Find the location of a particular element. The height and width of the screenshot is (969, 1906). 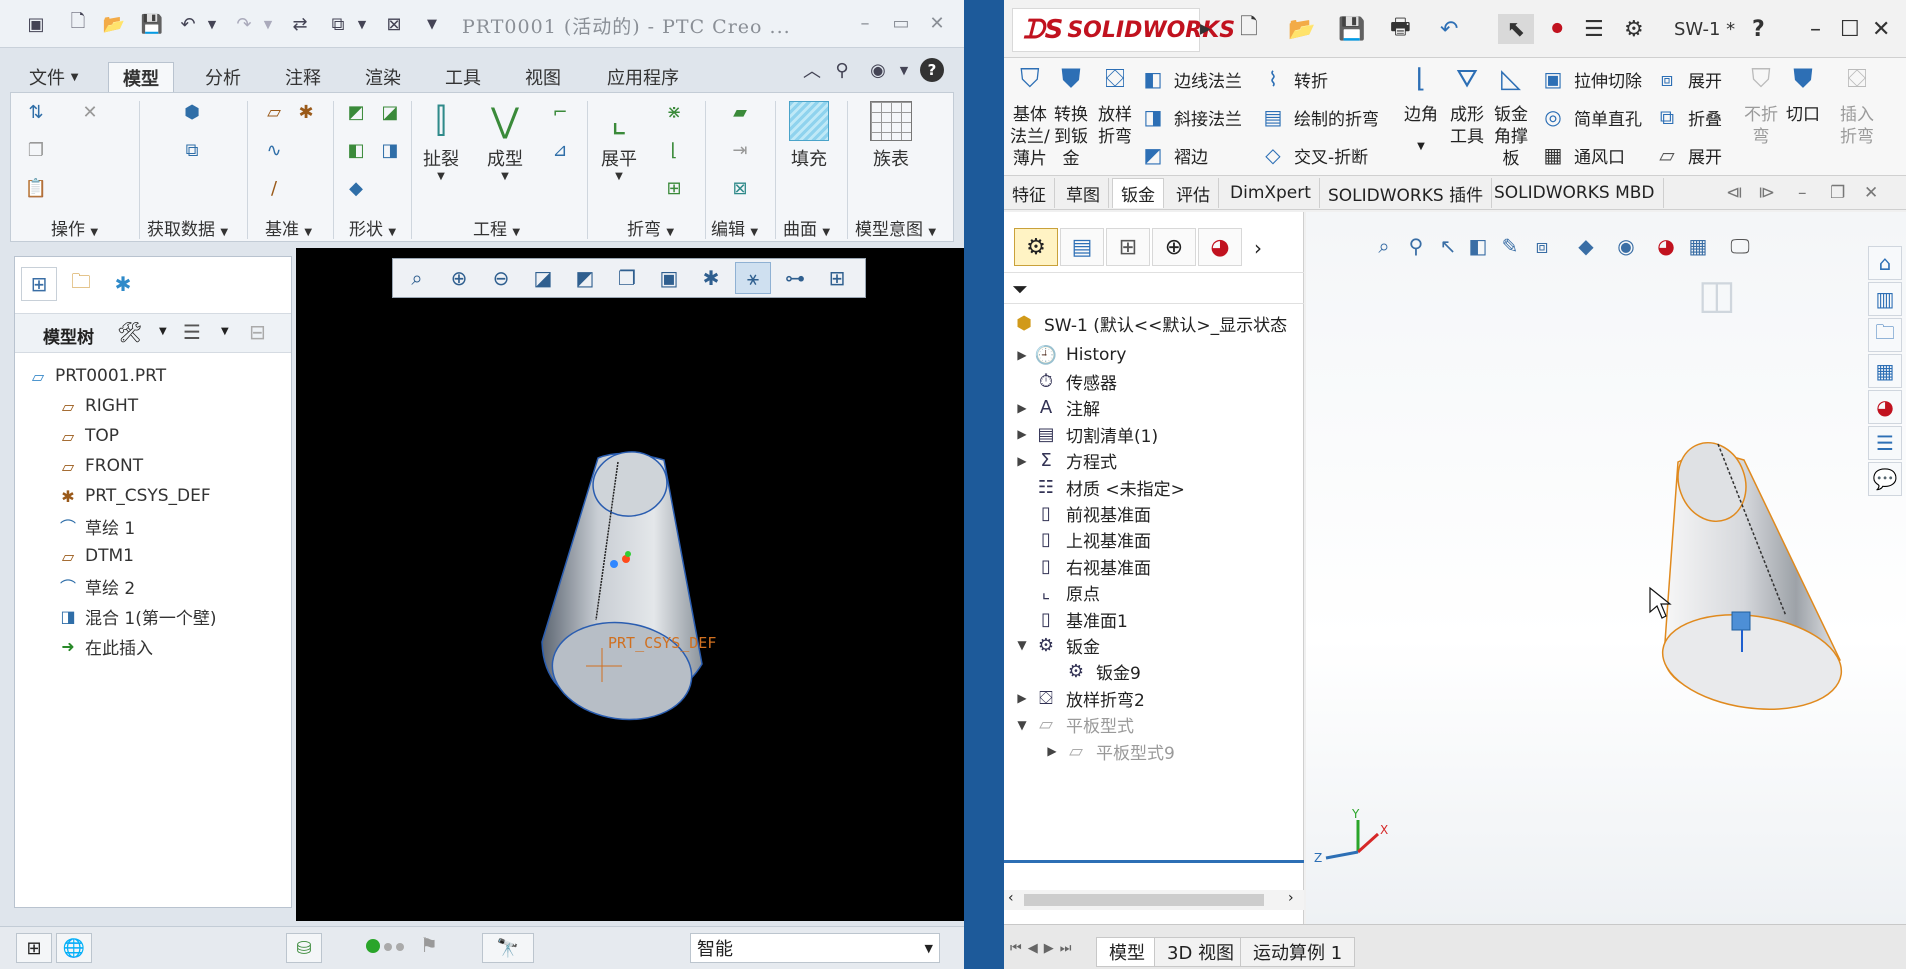

doc-close-icon: ✕ is located at coordinates (1871, 193).